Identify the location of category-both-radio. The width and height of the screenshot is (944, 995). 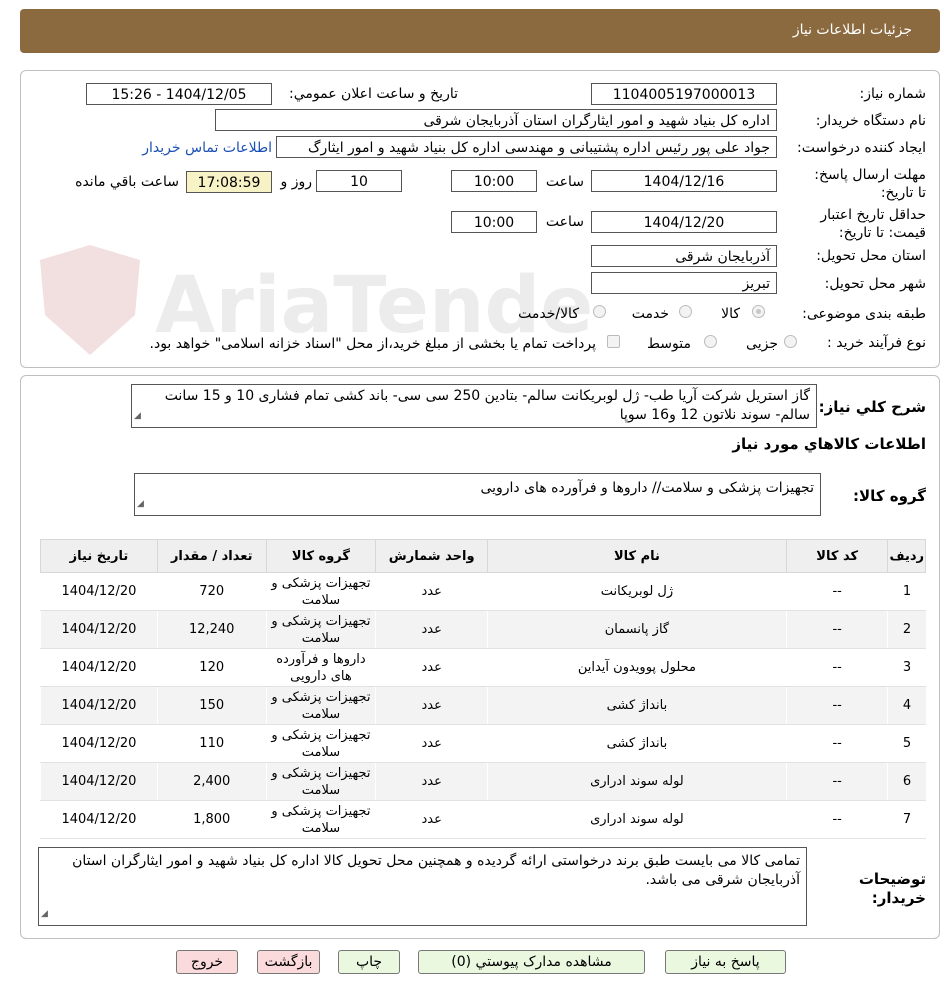
(599, 311).